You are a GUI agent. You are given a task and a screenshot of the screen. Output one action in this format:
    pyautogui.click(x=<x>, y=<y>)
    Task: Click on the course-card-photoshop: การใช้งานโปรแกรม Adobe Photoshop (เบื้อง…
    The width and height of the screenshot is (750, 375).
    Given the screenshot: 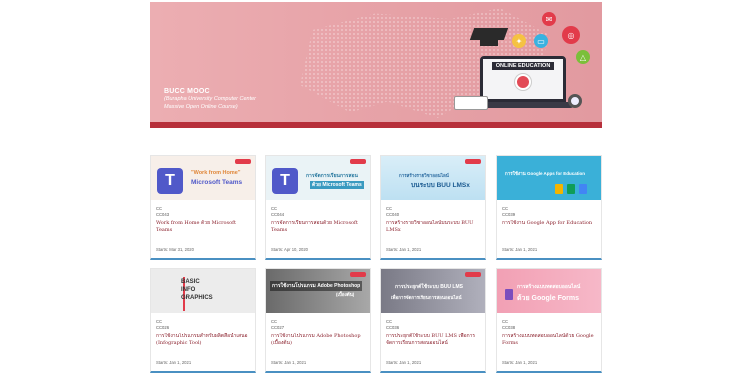 What is the action you would take?
    pyautogui.click(x=318, y=320)
    